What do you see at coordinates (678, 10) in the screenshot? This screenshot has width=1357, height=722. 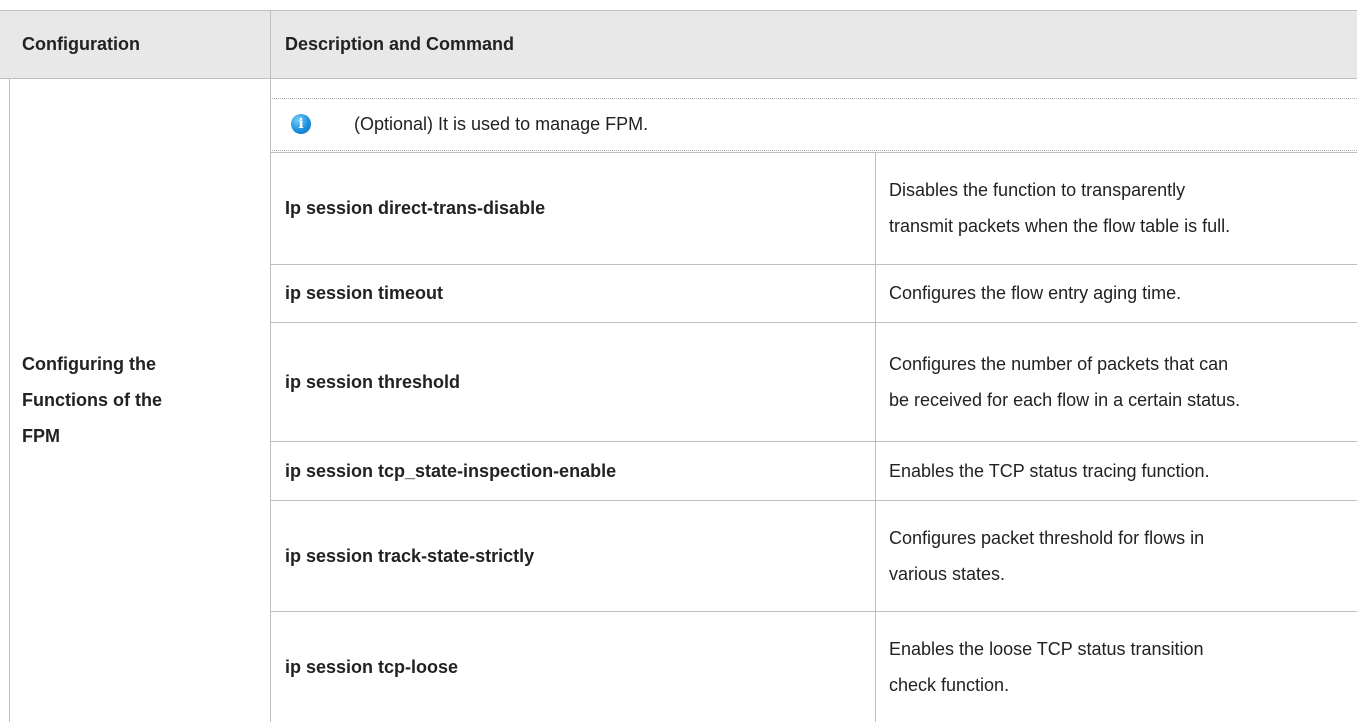 I see `table-top-border` at bounding box center [678, 10].